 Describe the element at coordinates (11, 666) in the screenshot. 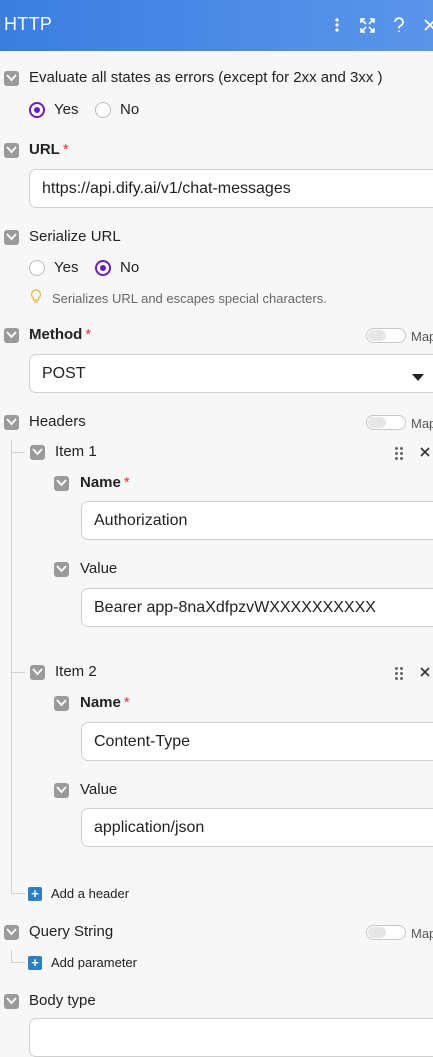

I see `headers-tree-line` at that location.